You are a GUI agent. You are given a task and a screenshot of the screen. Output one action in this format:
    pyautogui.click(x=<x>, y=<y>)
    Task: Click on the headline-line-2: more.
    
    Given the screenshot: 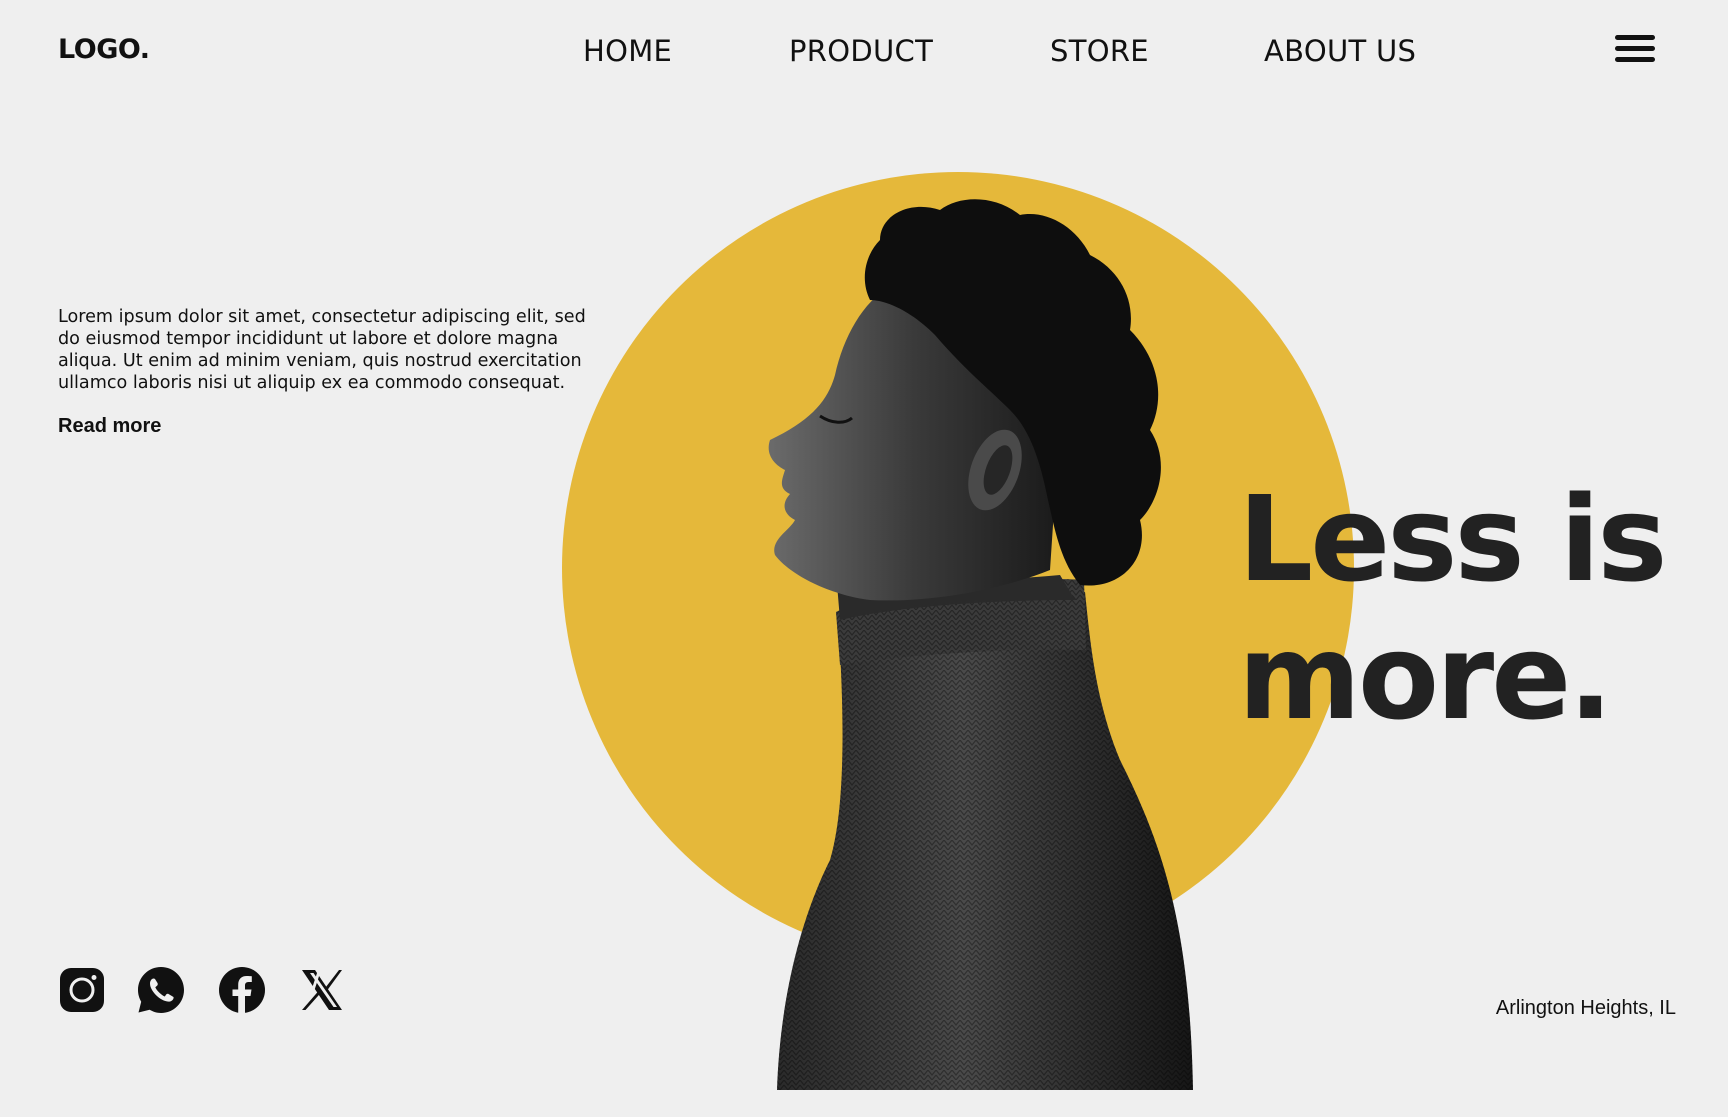 What is the action you would take?
    pyautogui.click(x=1425, y=677)
    